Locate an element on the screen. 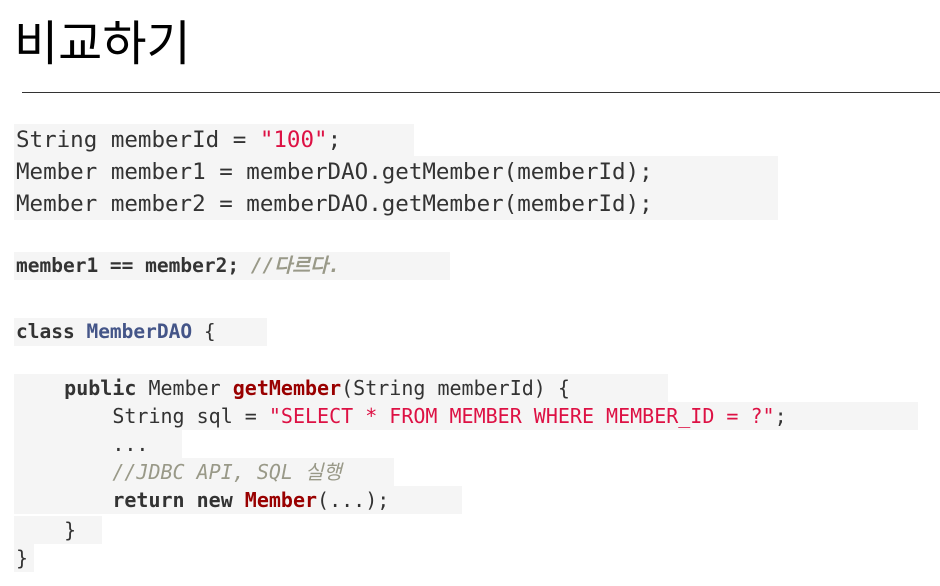  code-keyword: new is located at coordinates (214, 500).